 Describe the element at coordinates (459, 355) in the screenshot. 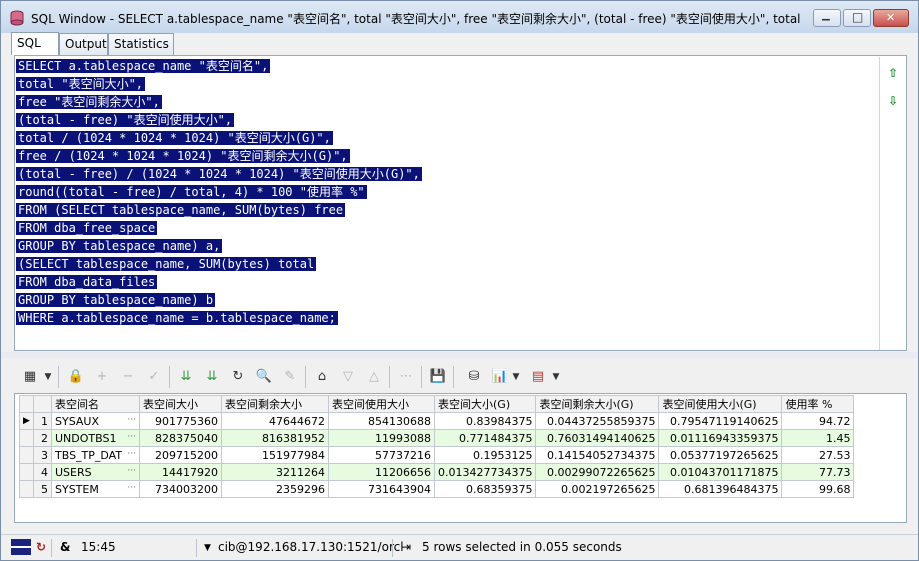

I see `pane-splitter` at that location.